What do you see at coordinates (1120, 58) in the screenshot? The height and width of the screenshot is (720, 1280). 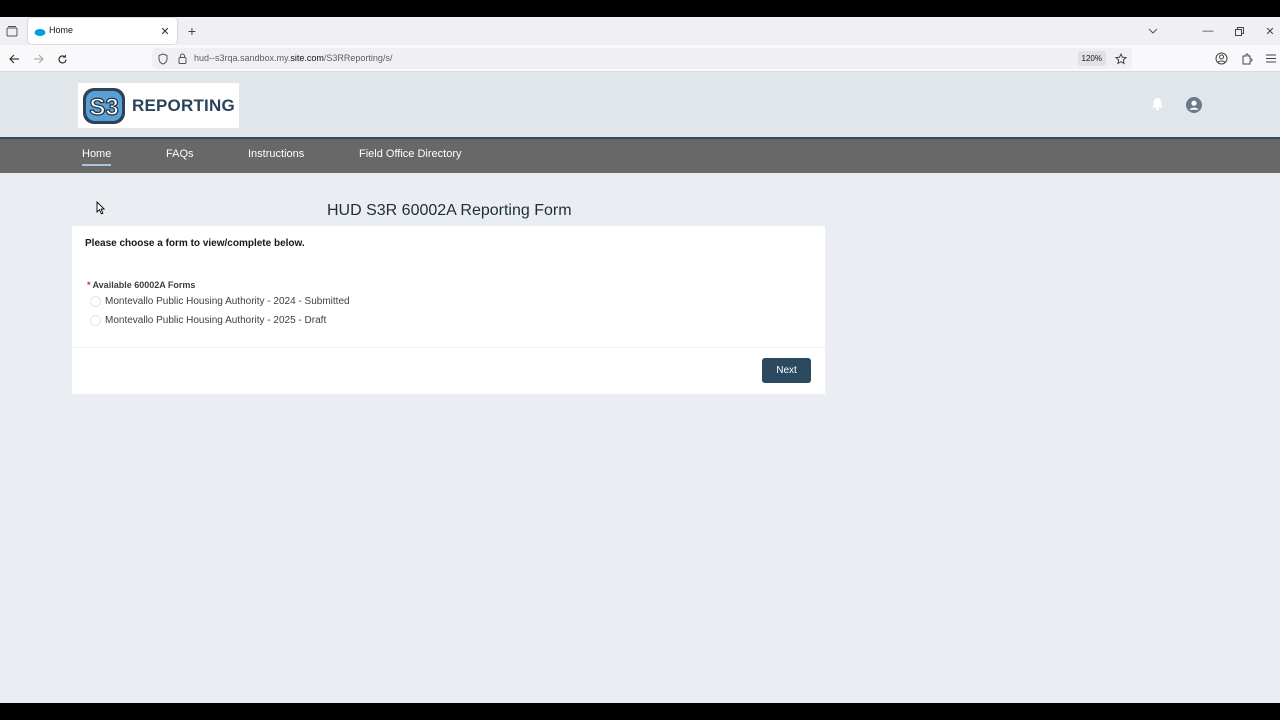 I see `bookmark-star-icon` at bounding box center [1120, 58].